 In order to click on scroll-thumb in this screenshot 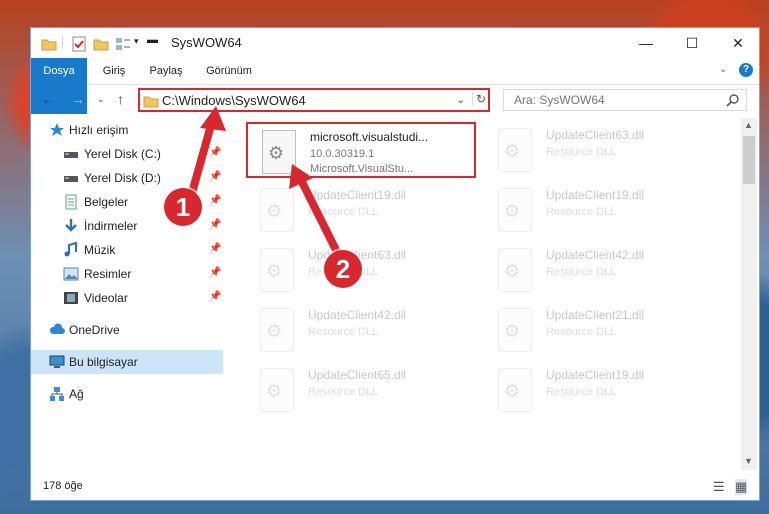, I will do `click(749, 160)`.